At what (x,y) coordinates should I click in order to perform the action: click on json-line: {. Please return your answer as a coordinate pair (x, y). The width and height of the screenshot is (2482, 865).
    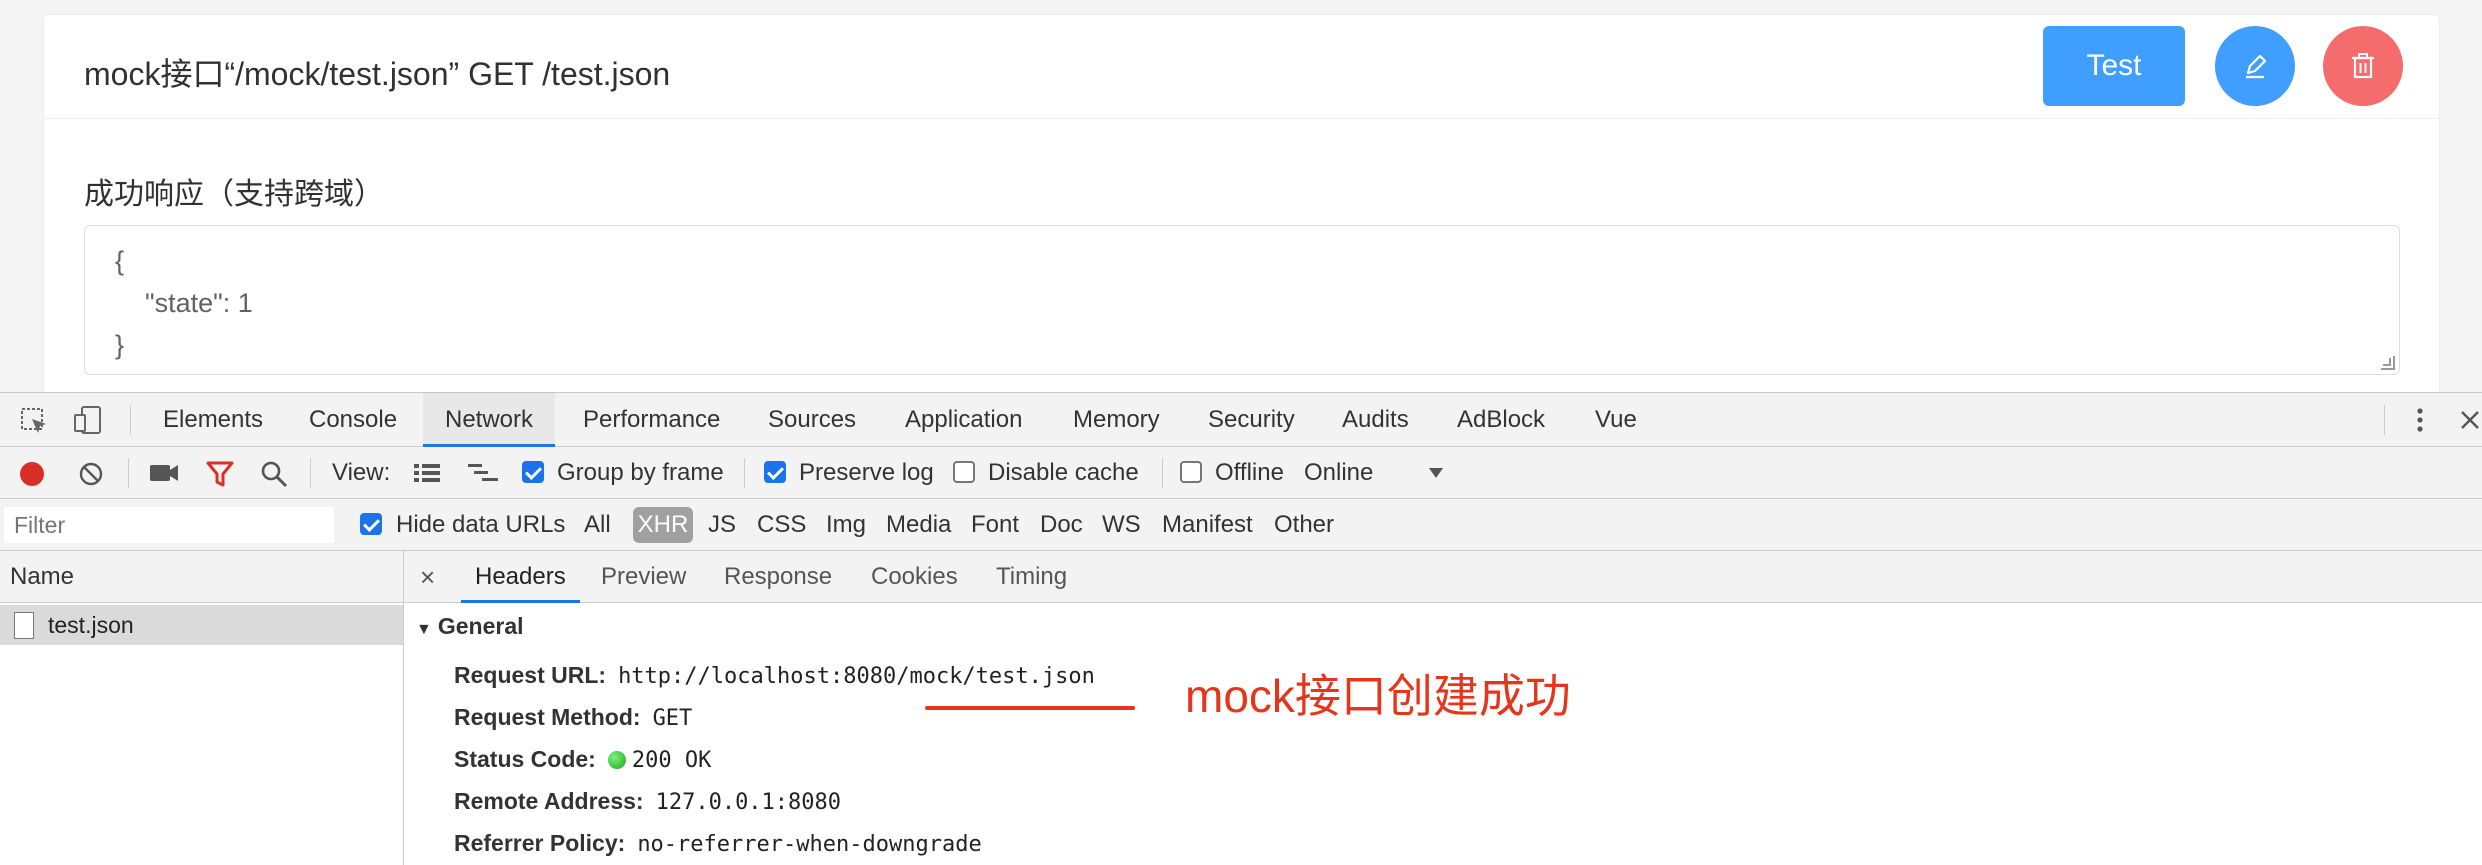
    Looking at the image, I should click on (120, 261).